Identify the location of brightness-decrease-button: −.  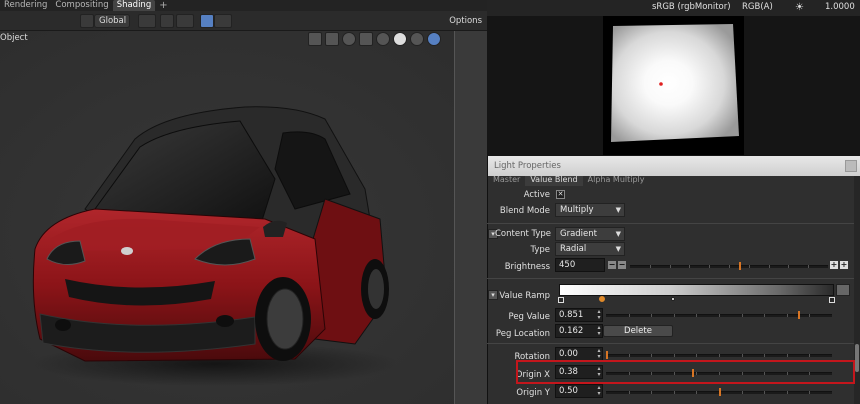
(612, 265).